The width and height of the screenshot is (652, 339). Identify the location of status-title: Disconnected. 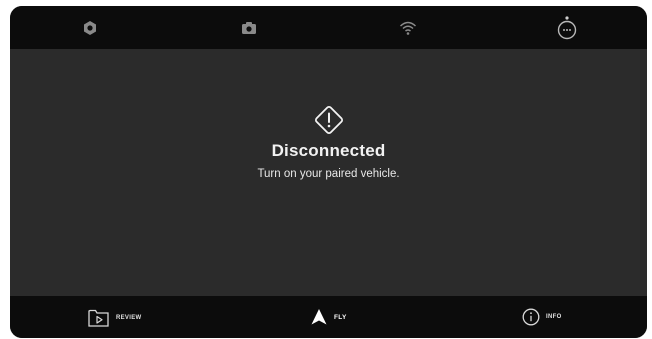
(328, 150).